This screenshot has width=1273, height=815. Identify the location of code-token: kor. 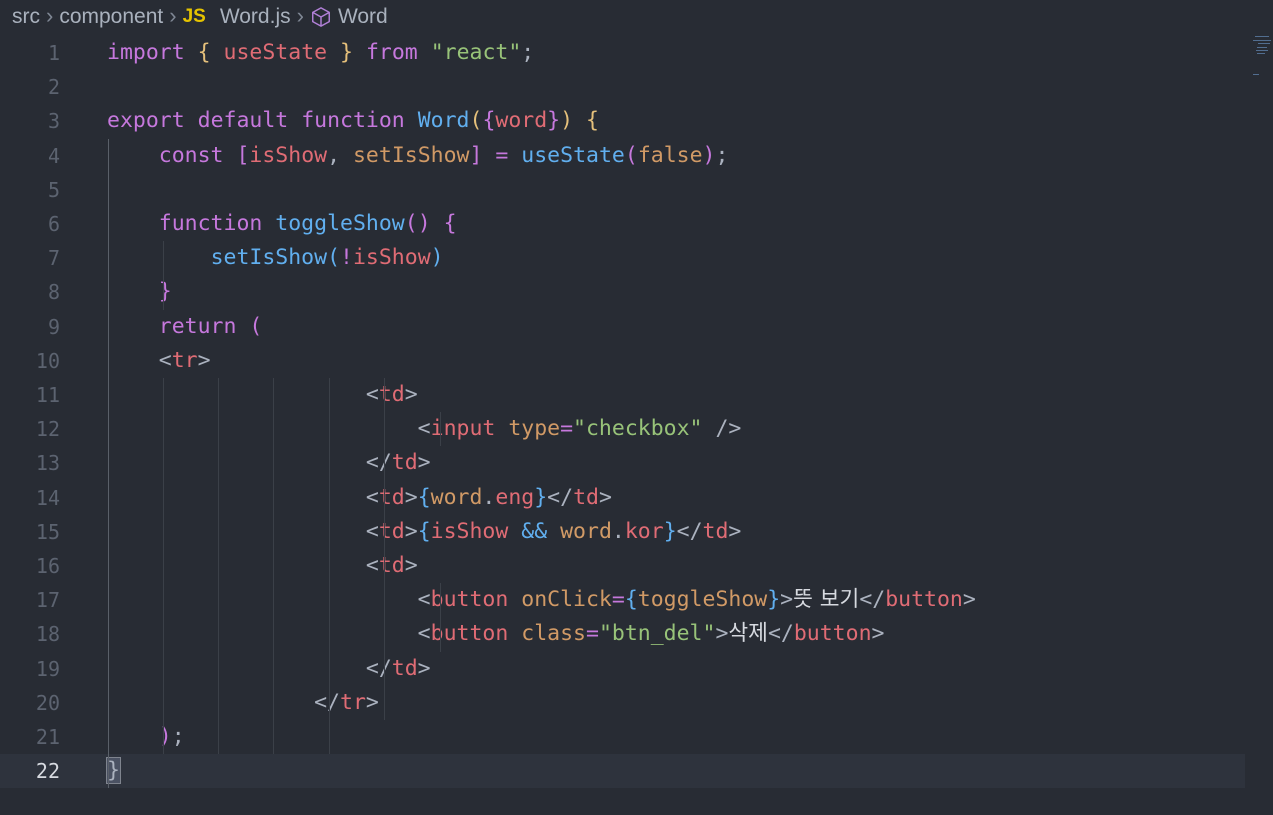
(644, 531).